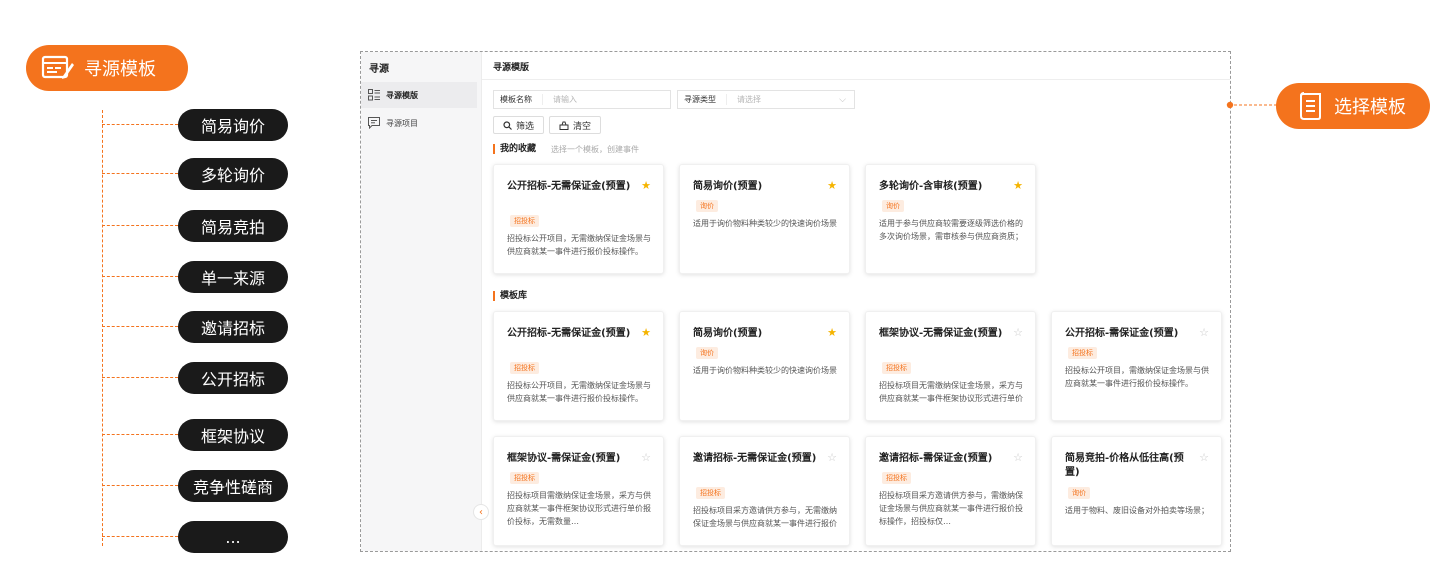  Describe the element at coordinates (931, 186) in the screenshot. I see `card-title: 多轮询价-含审核(预置)` at that location.